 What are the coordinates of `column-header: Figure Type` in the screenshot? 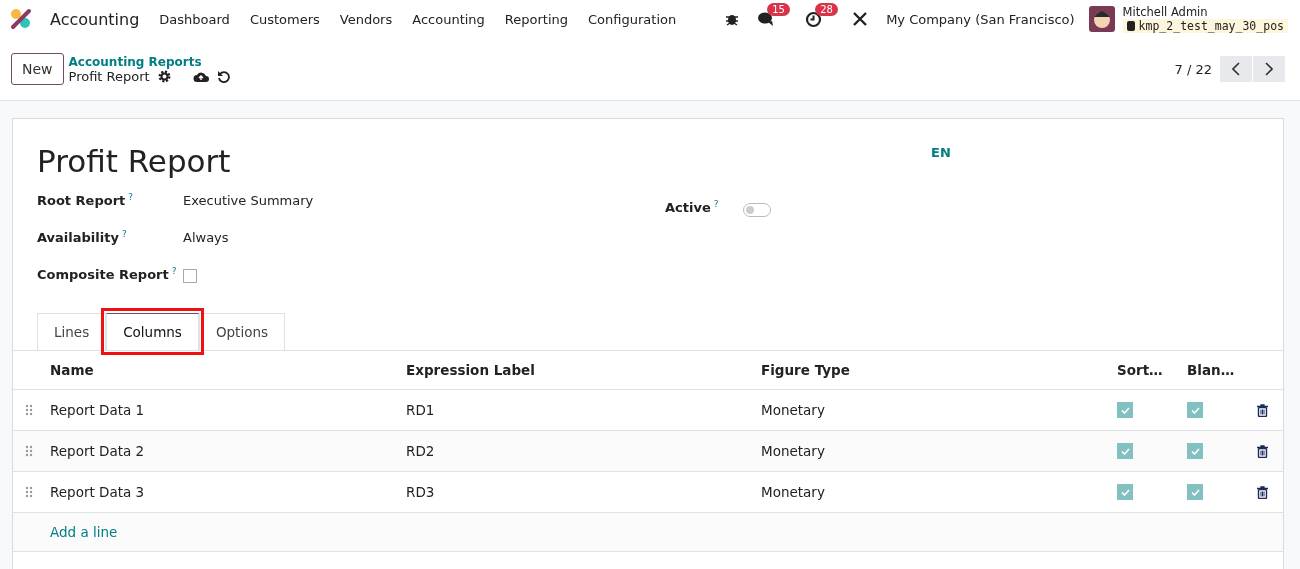 It's located at (939, 370).